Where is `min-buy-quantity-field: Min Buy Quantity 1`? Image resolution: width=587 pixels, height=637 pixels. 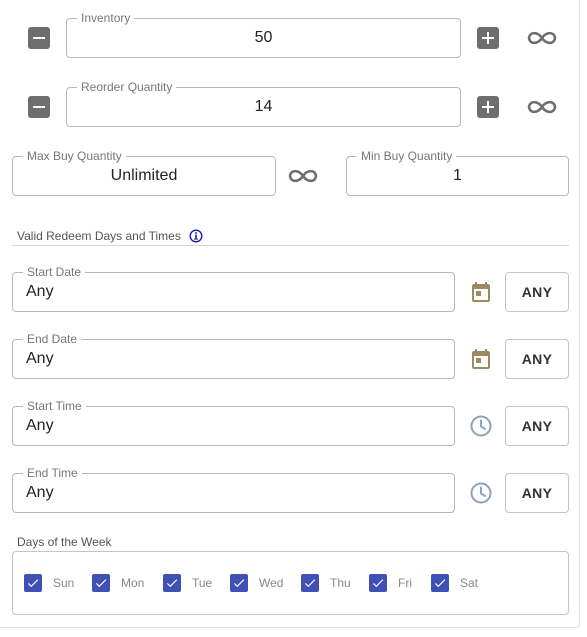
min-buy-quantity-field: Min Buy Quantity 1 is located at coordinates (457, 172).